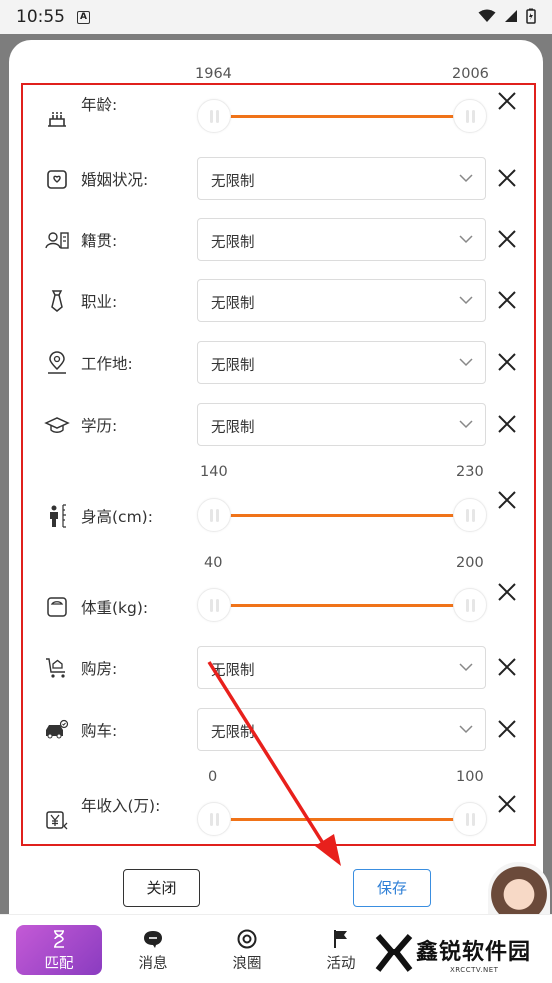 The height and width of the screenshot is (983, 552). I want to click on flag-icon, so click(340, 939).